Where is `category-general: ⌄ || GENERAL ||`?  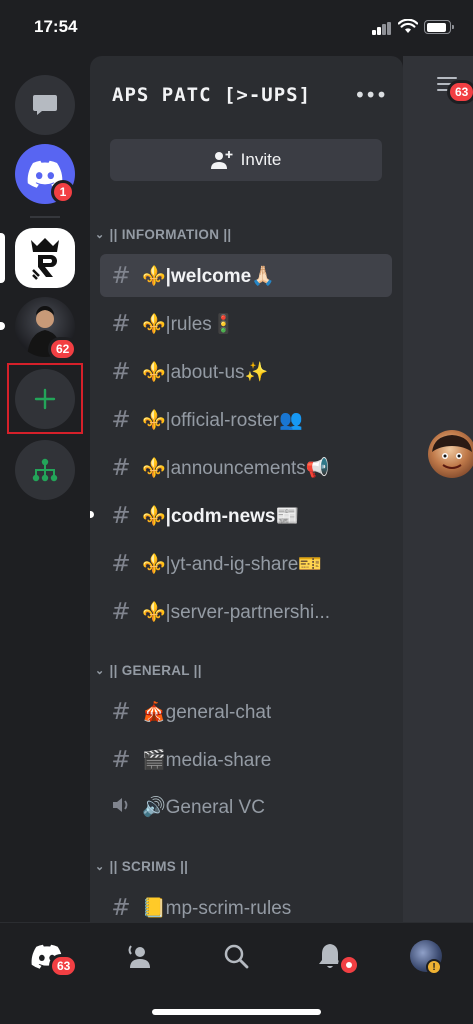 category-general: ⌄ || GENERAL || is located at coordinates (148, 670).